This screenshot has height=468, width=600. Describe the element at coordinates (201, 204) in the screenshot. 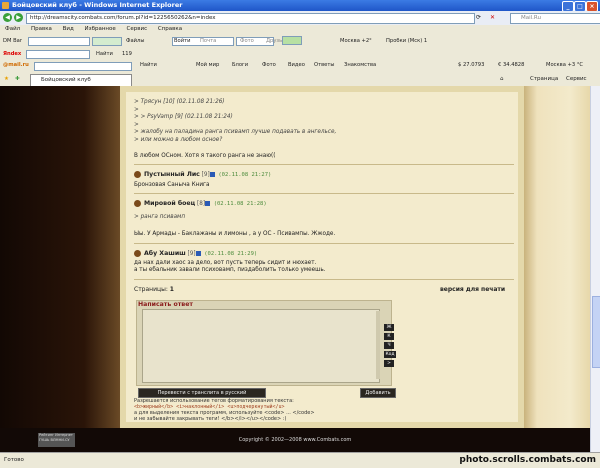

I see `post-level: [8]` at that location.